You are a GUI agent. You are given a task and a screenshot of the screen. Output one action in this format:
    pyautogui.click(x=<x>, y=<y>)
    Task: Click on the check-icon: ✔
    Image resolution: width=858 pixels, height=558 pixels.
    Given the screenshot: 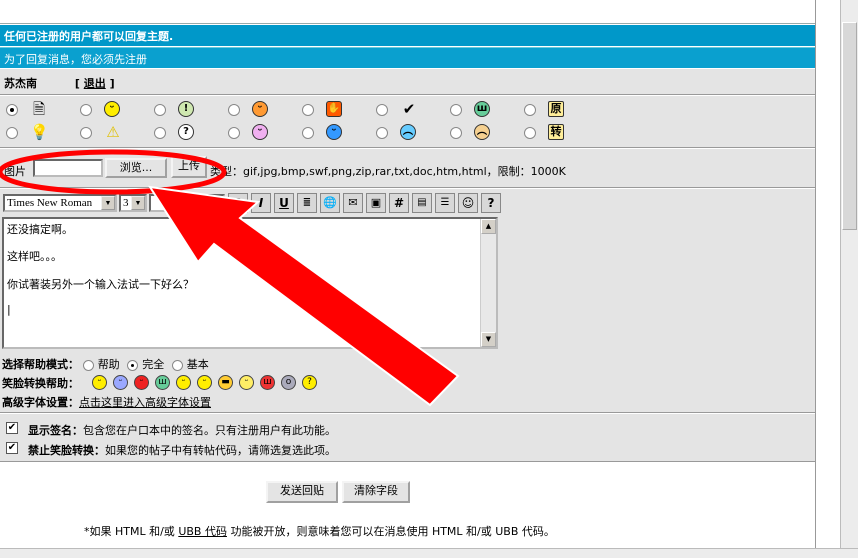 What is the action you would take?
    pyautogui.click(x=409, y=109)
    